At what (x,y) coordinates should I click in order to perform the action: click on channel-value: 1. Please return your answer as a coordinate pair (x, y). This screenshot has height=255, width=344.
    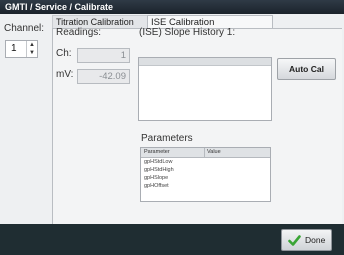
    Looking at the image, I should click on (14, 48).